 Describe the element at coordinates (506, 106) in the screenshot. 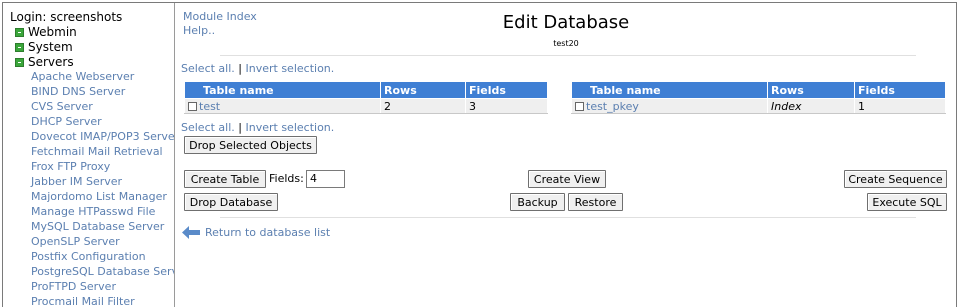

I see `fields-cell: 3` at that location.